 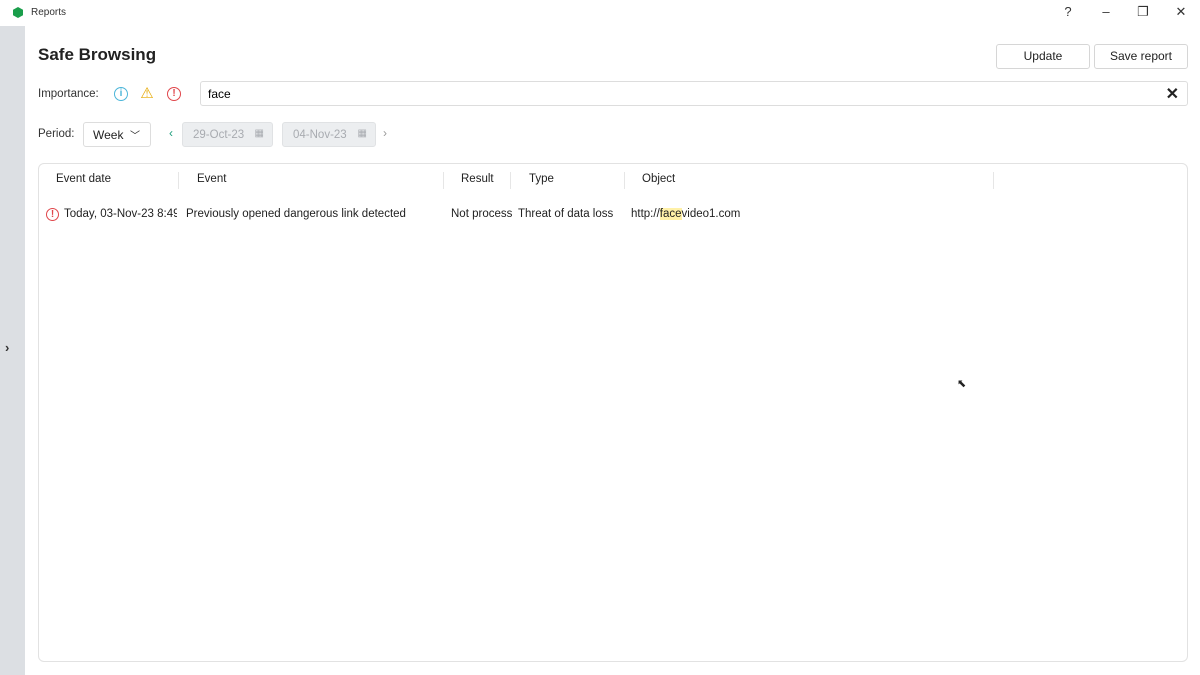 I want to click on search-field: ✕, so click(x=694, y=93).